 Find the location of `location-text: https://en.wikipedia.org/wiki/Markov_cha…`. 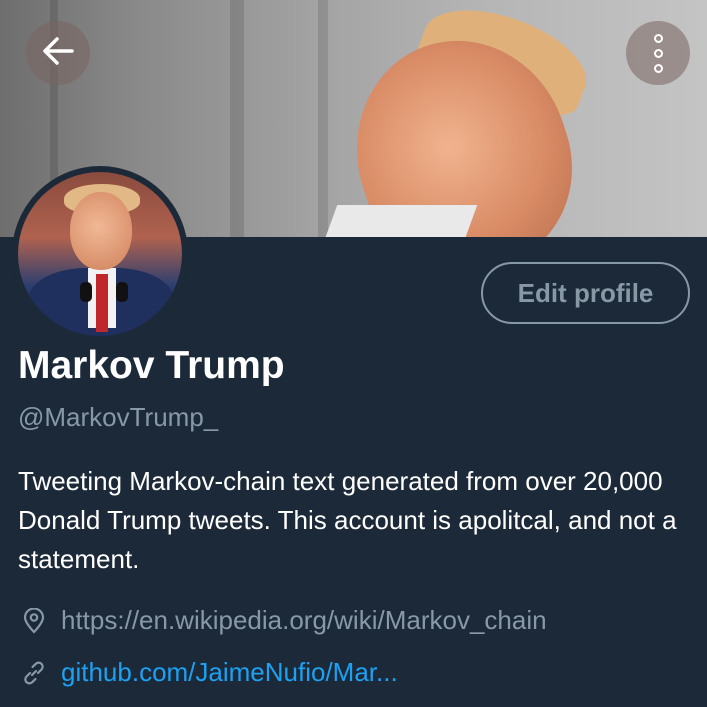

location-text: https://en.wikipedia.org/wiki/Markov_cha… is located at coordinates (304, 620).